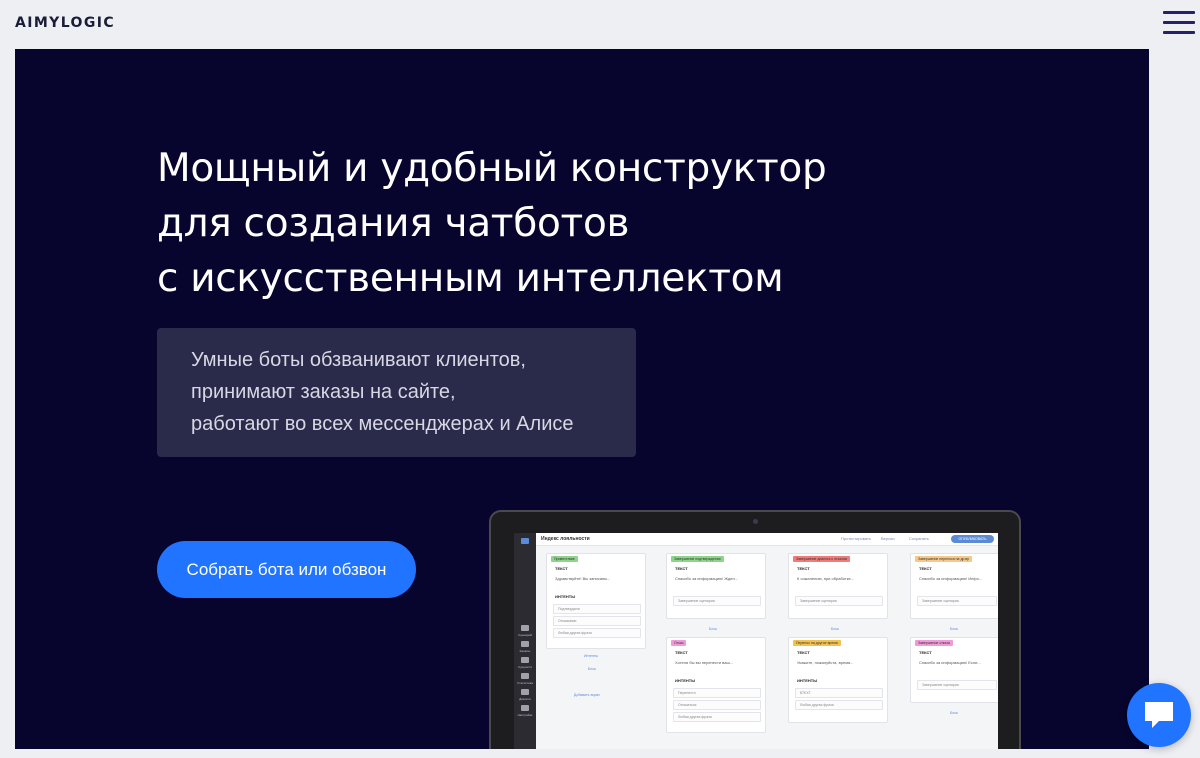 The height and width of the screenshot is (758, 1200). What do you see at coordinates (525, 660) in the screenshot?
I see `entities-icon` at bounding box center [525, 660].